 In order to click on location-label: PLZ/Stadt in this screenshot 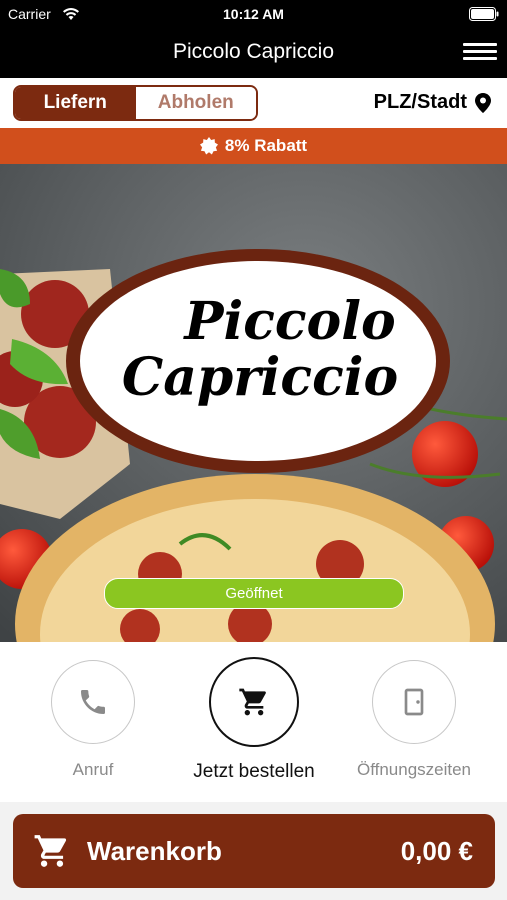, I will do `click(420, 102)`.